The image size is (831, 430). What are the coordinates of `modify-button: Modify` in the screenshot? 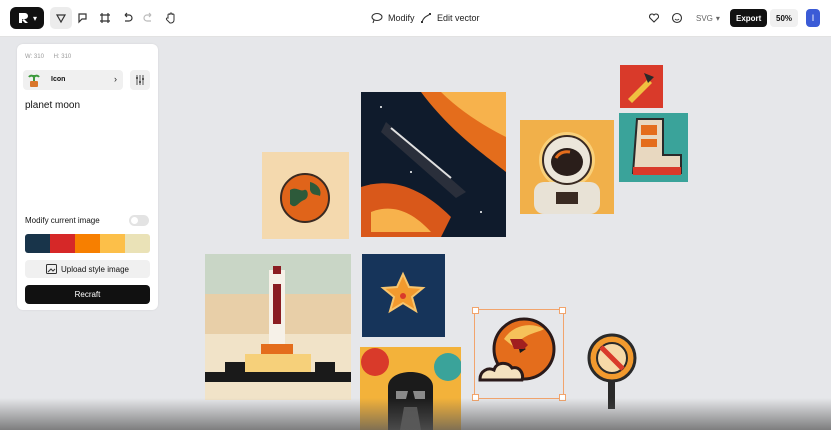 It's located at (393, 18).